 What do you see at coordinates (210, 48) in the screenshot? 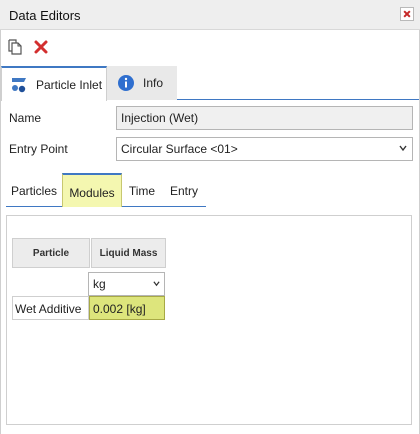
I see `toolbar` at bounding box center [210, 48].